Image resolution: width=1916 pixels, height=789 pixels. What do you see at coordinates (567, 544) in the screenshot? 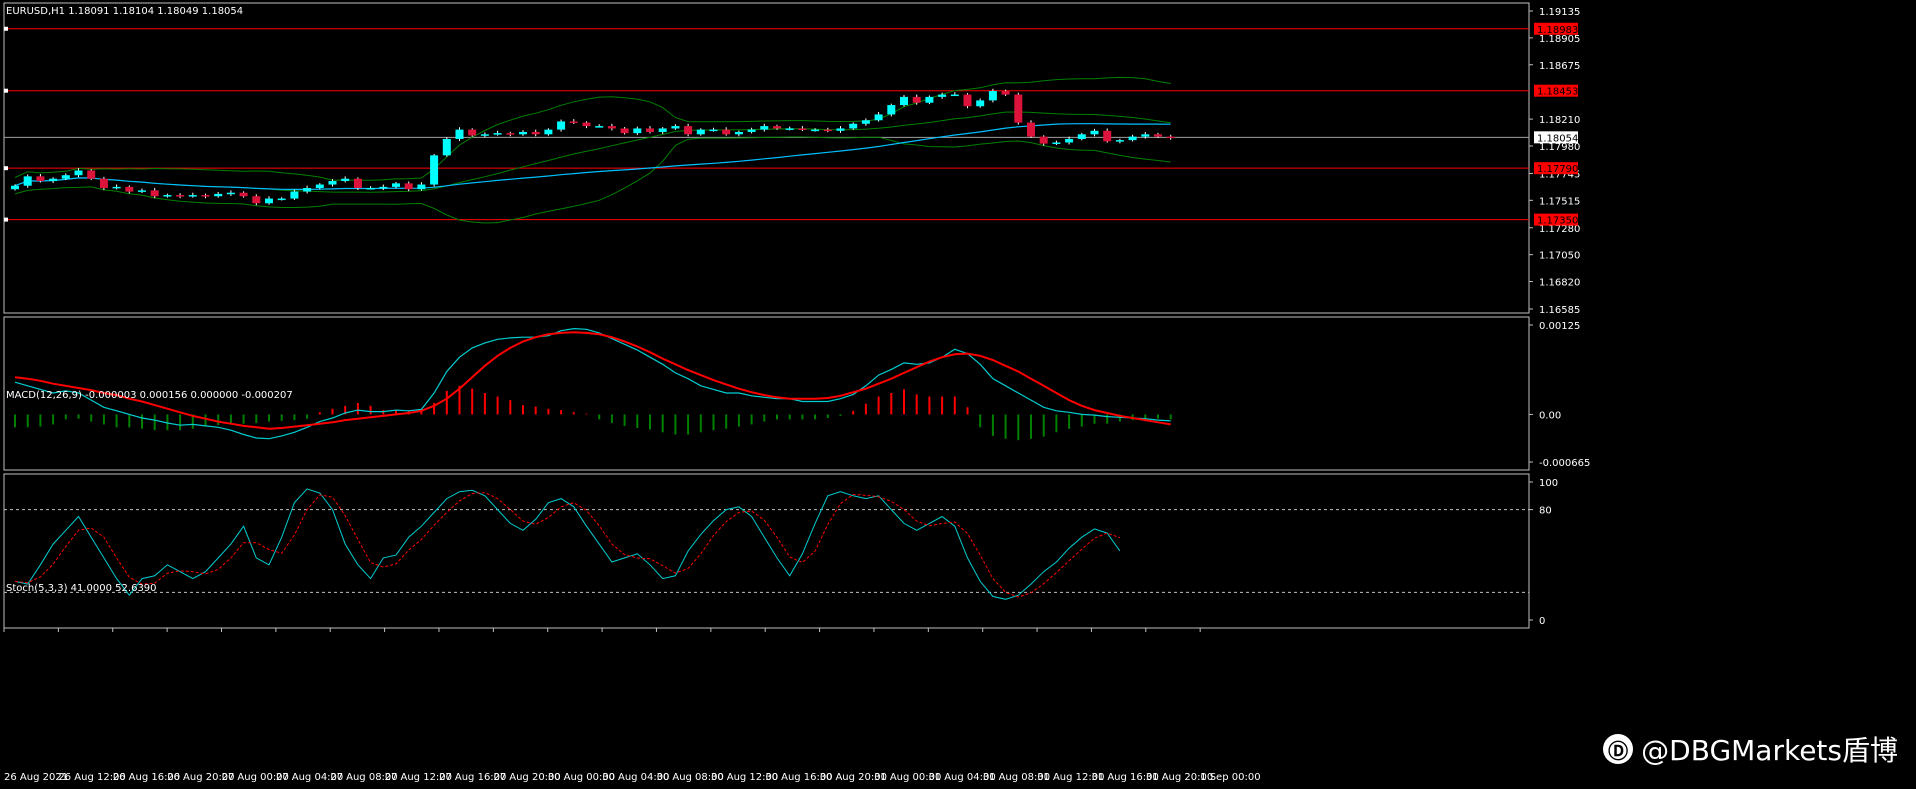
I see `stoch-main-line` at bounding box center [567, 544].